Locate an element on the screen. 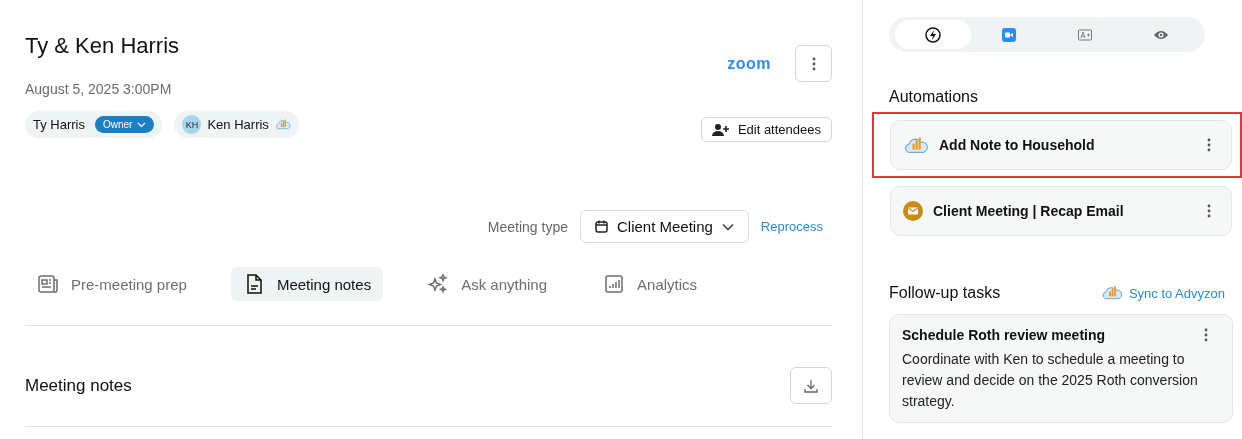 This screenshot has height=439, width=1242. lightning-icon is located at coordinates (933, 34).